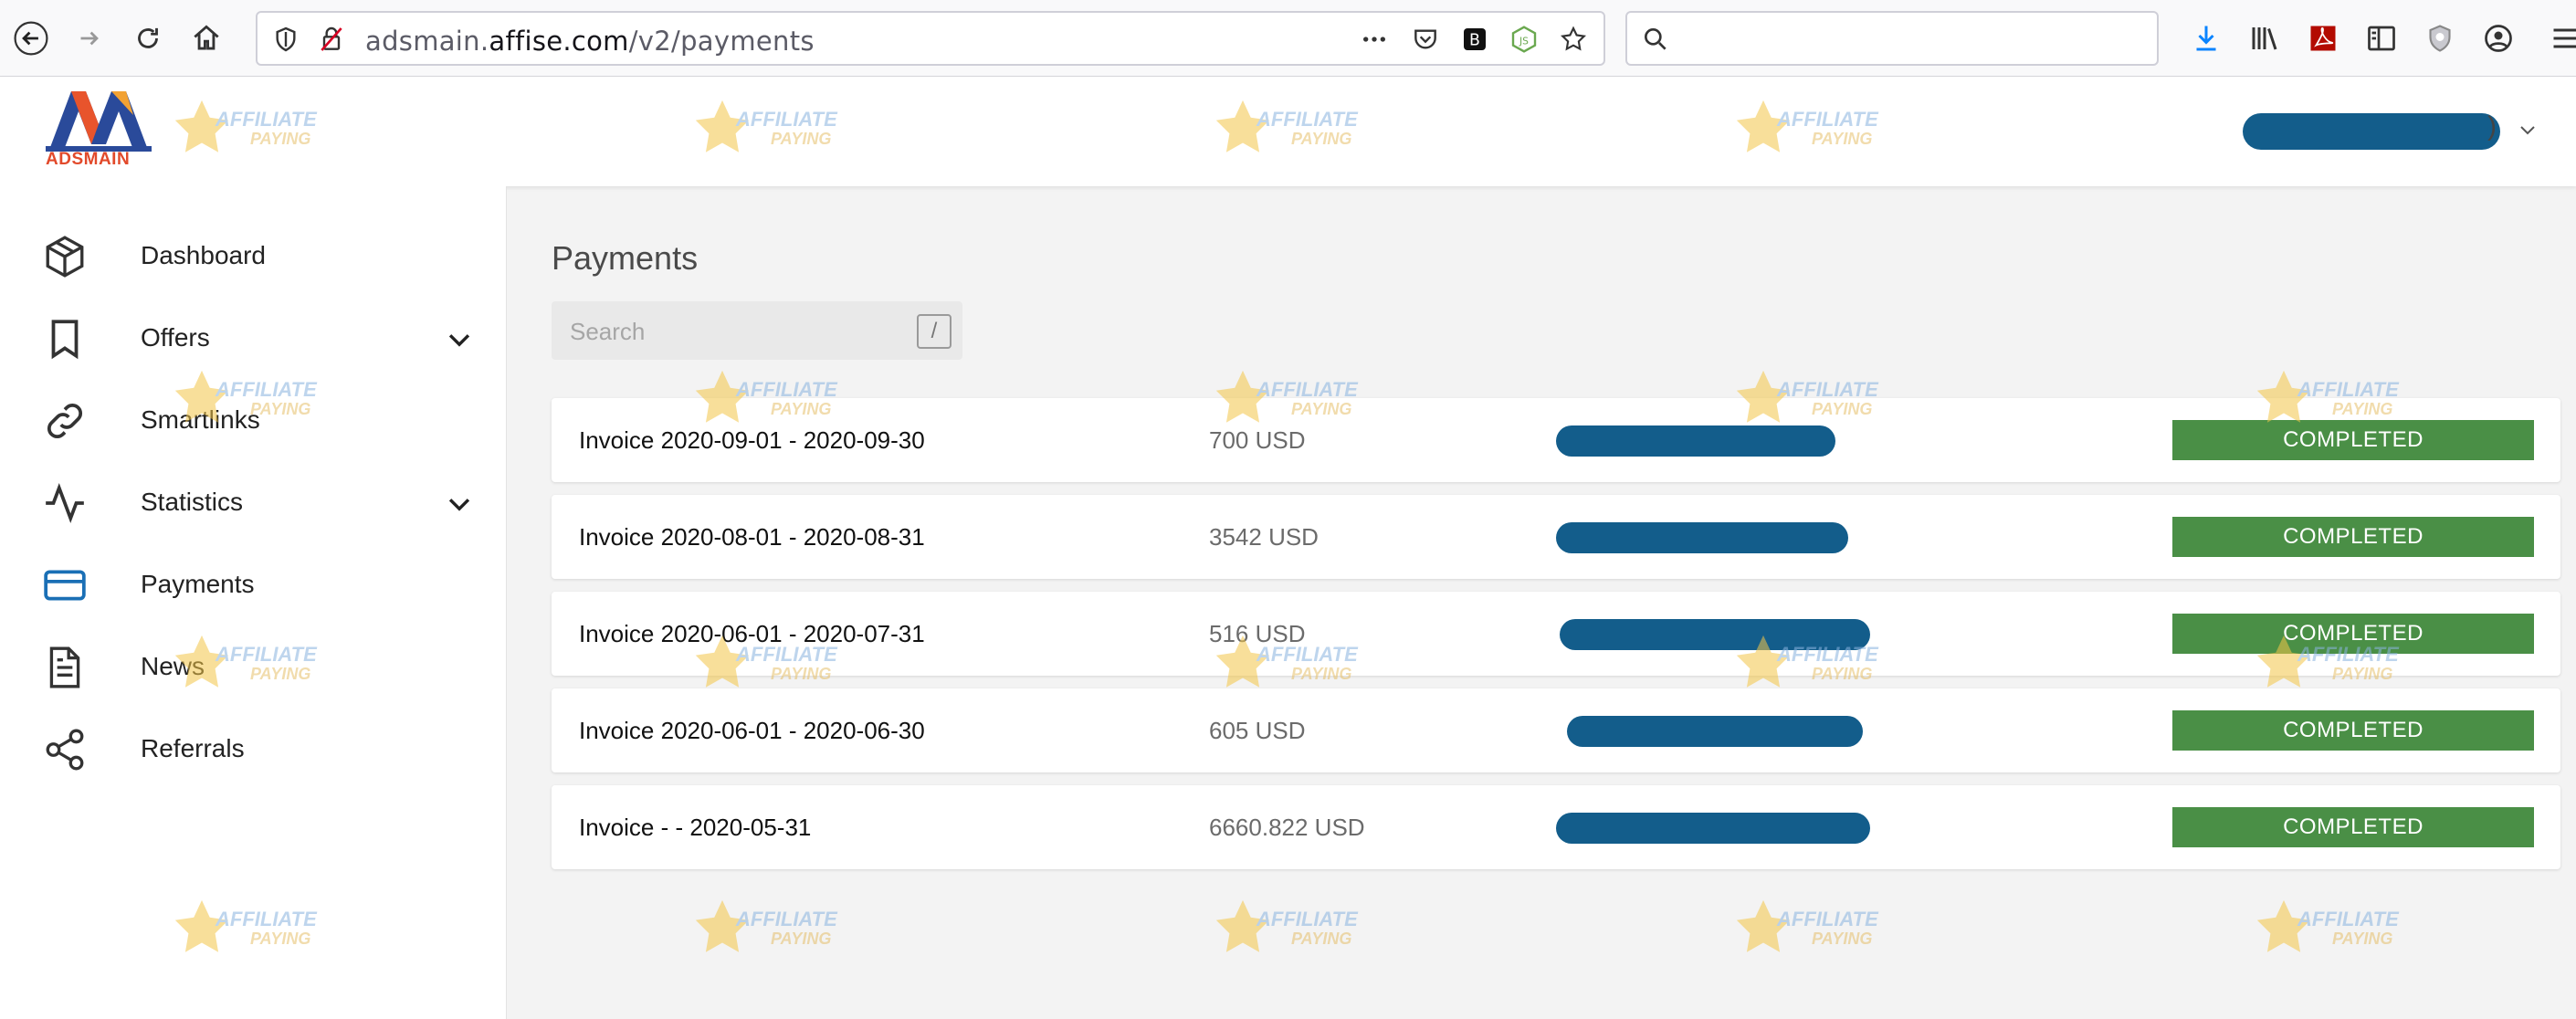  I want to click on invoice-title: Invoice - - 2020-05-31, so click(695, 827).